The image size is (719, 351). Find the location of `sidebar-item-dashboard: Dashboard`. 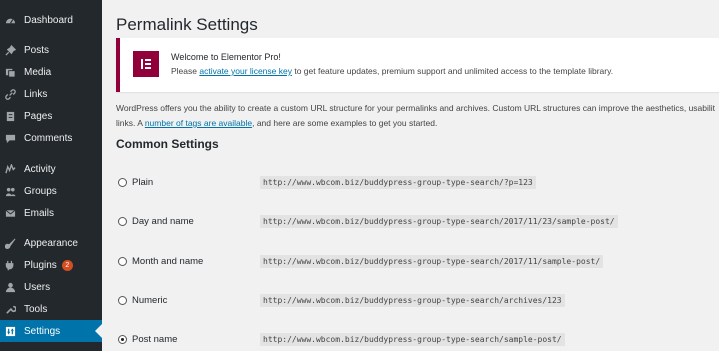

sidebar-item-dashboard: Dashboard is located at coordinates (51, 20).